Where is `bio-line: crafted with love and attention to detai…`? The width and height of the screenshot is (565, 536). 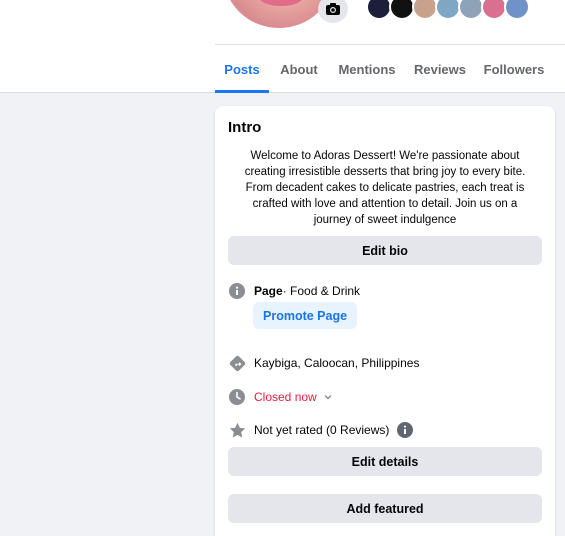
bio-line: crafted with love and attention to detai… is located at coordinates (385, 204).